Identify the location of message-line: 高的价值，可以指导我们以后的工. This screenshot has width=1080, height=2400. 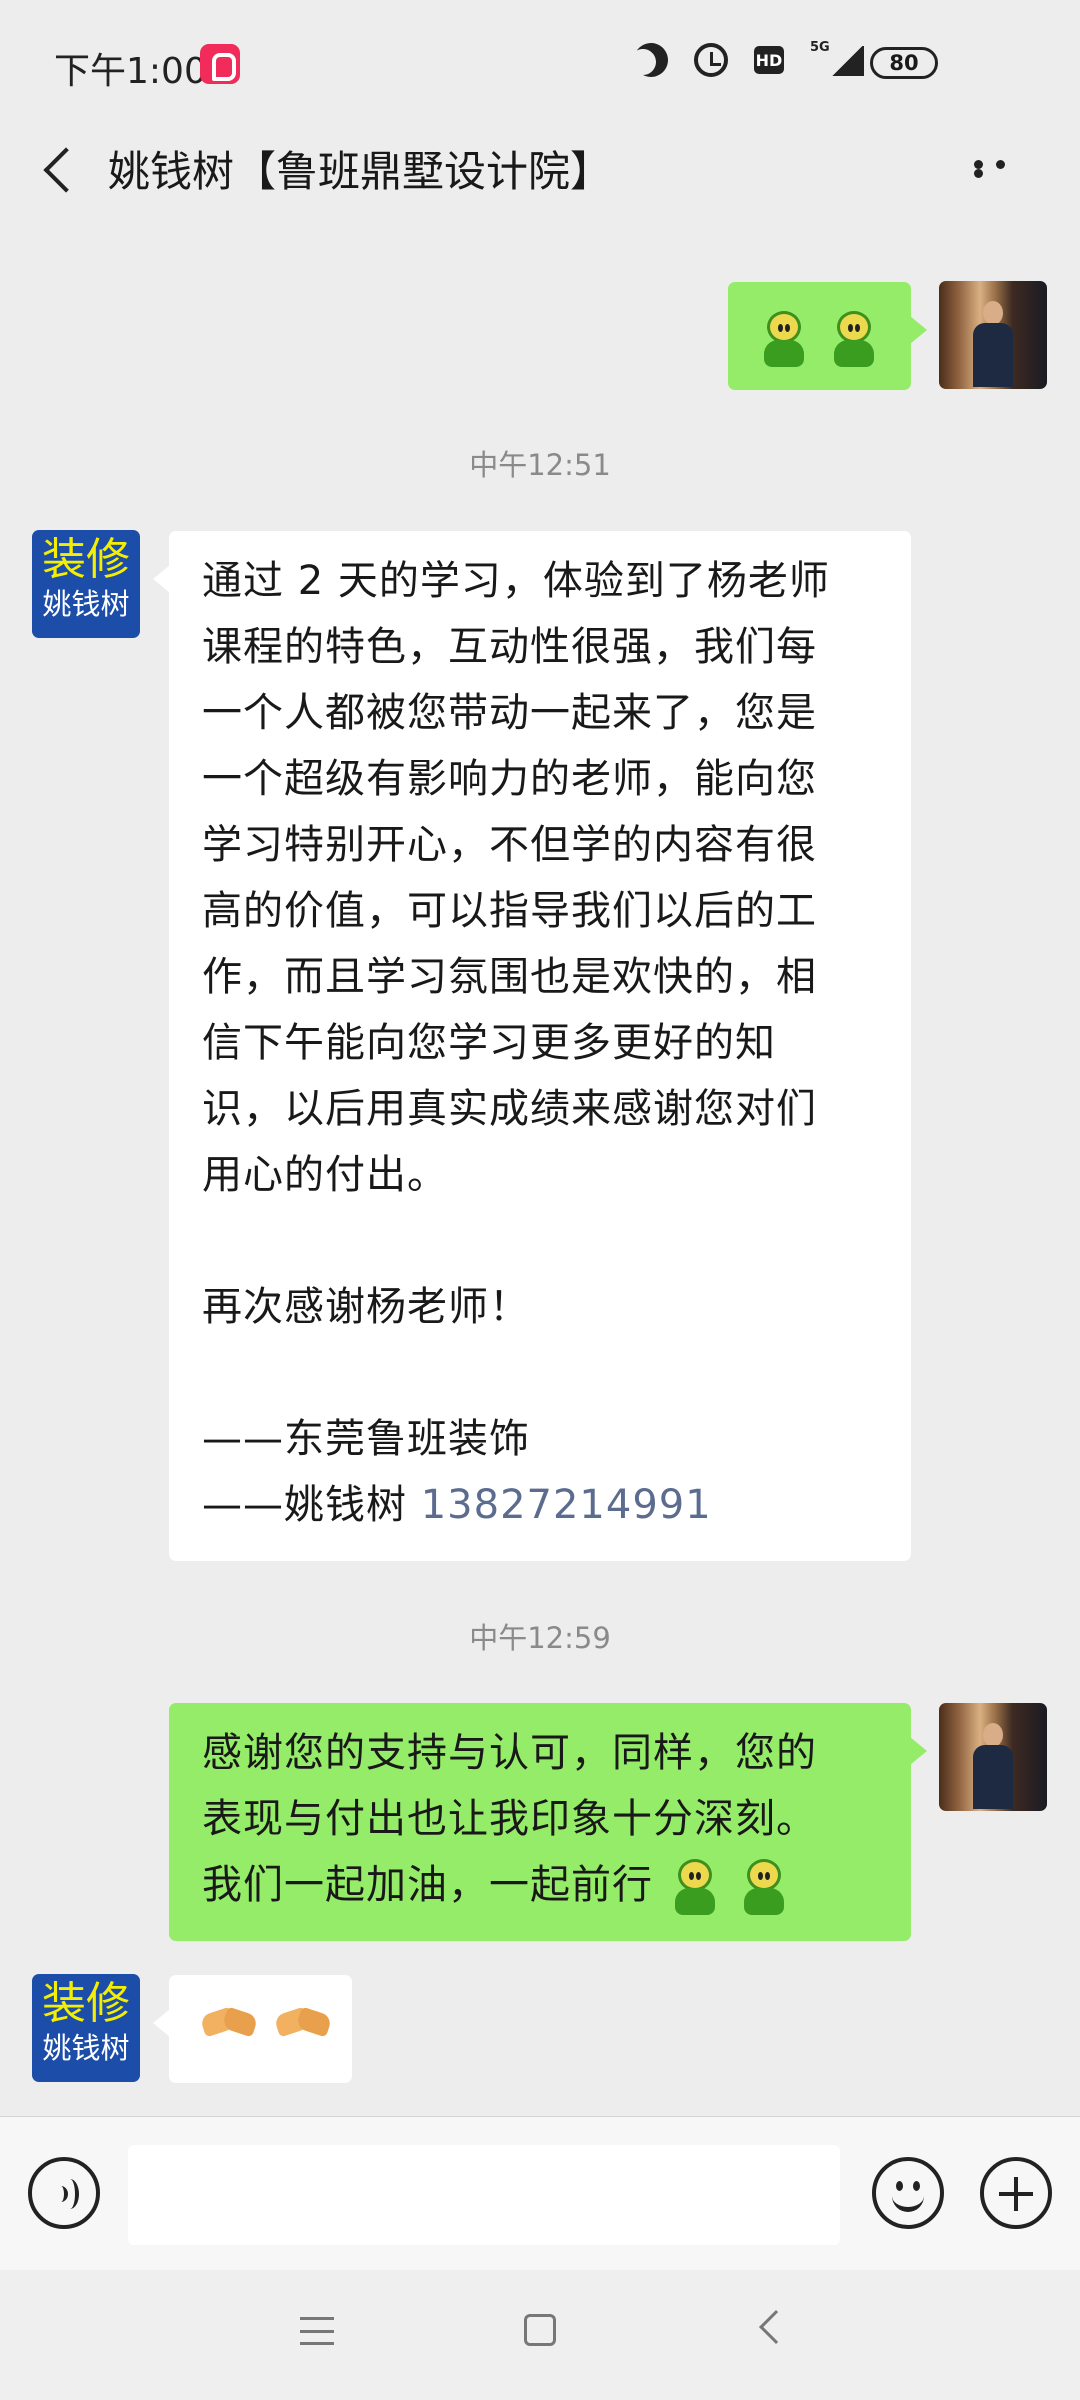
(509, 911).